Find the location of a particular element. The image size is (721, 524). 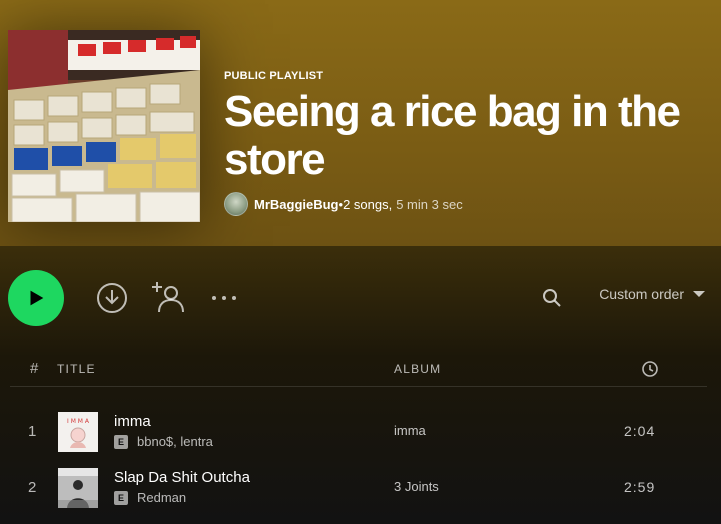

sort-dropdown: Custom order is located at coordinates (652, 294).